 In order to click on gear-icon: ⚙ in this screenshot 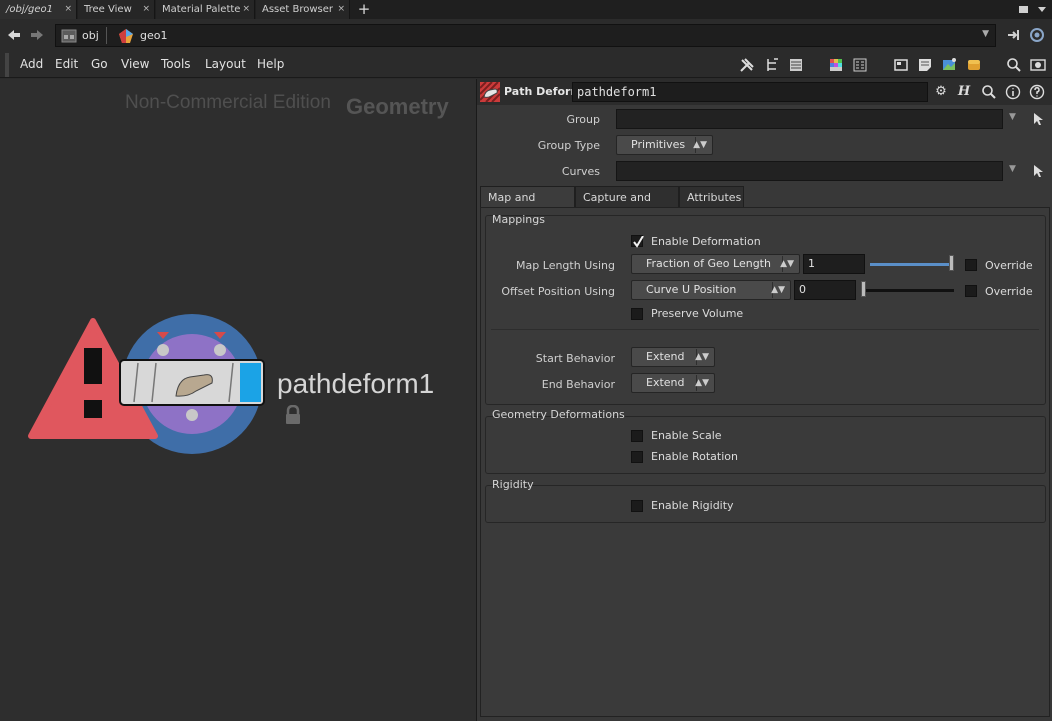, I will do `click(941, 92)`.